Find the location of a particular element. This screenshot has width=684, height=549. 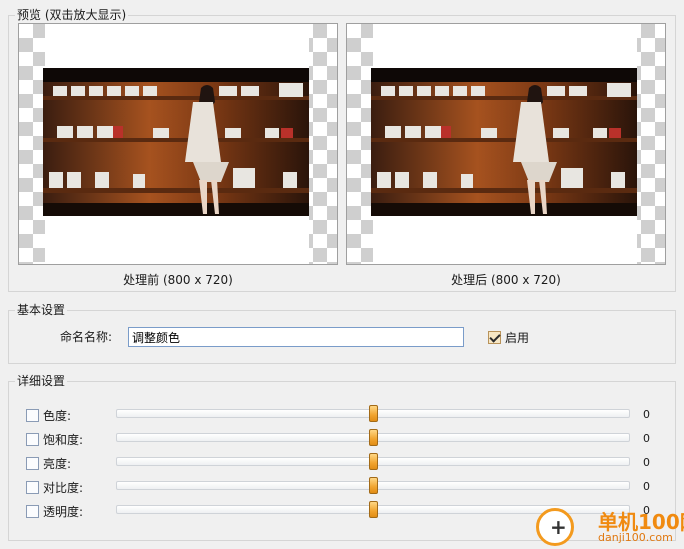

opacity-checkbox is located at coordinates (32, 511).